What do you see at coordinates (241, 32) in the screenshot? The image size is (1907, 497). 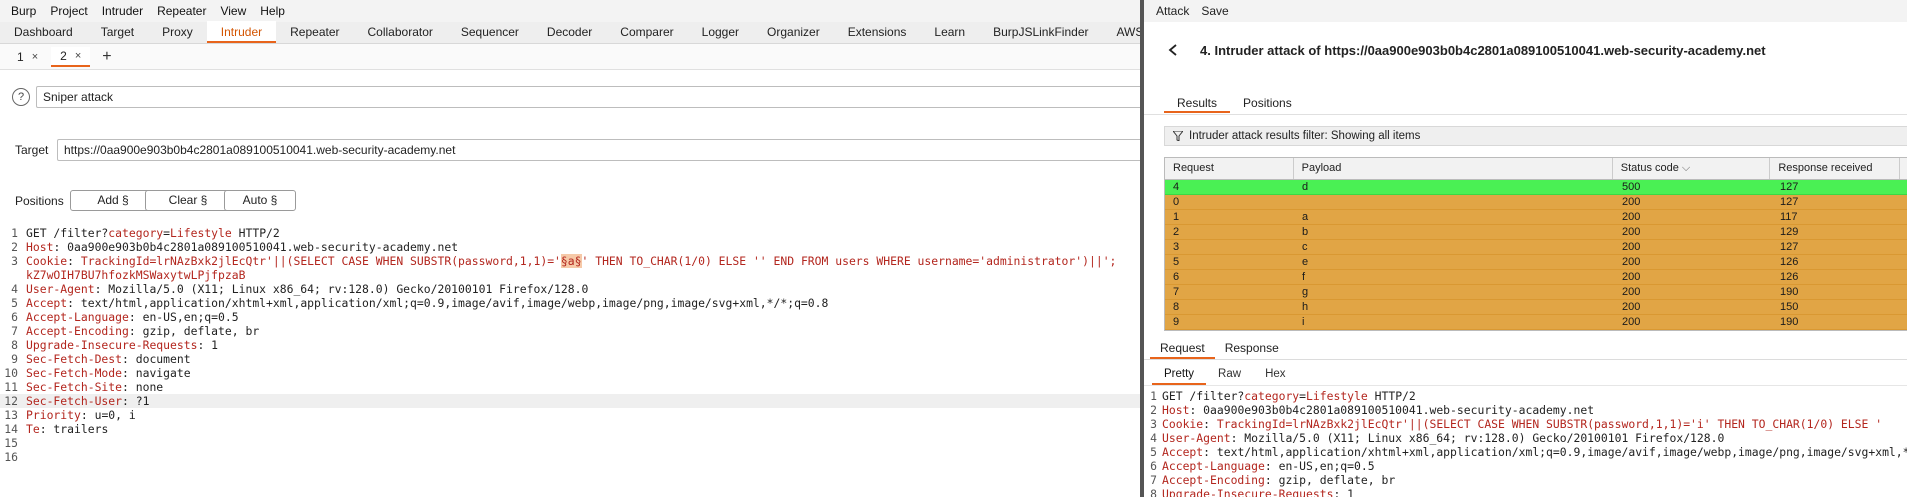 I see `tab-intruder: Intruder` at bounding box center [241, 32].